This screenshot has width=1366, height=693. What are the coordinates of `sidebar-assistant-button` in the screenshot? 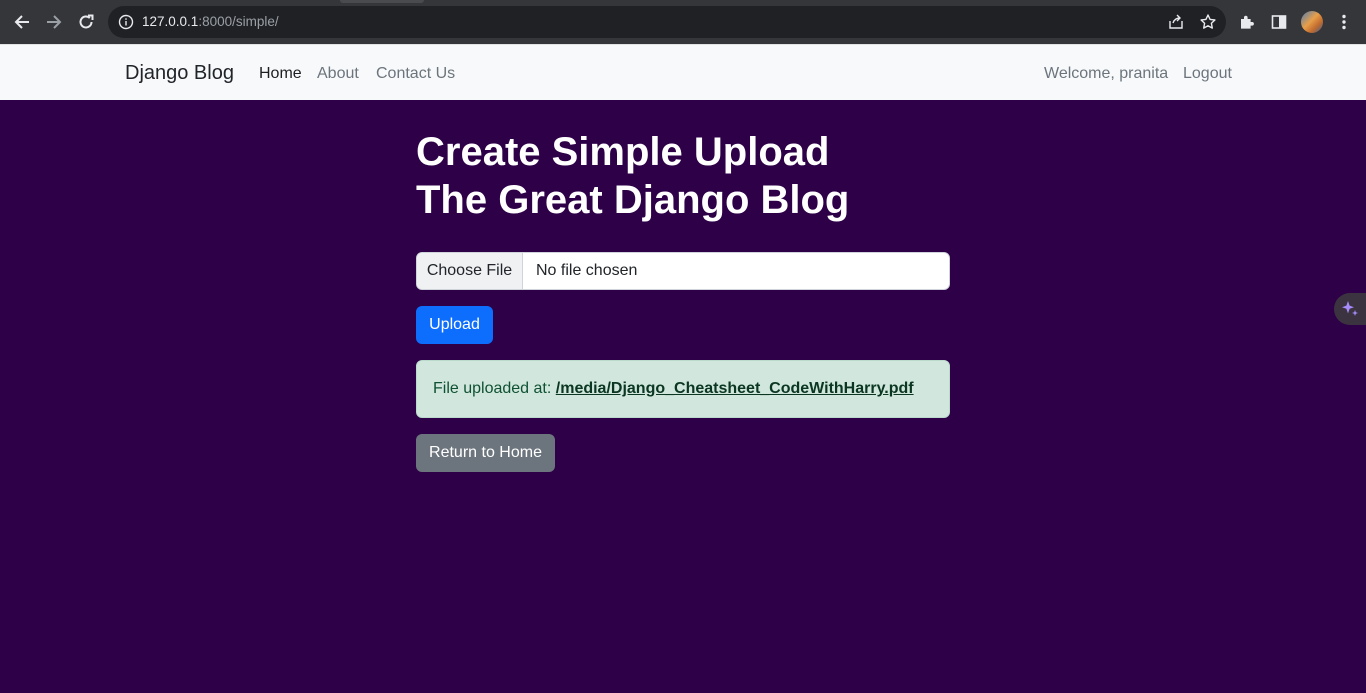 It's located at (1350, 309).